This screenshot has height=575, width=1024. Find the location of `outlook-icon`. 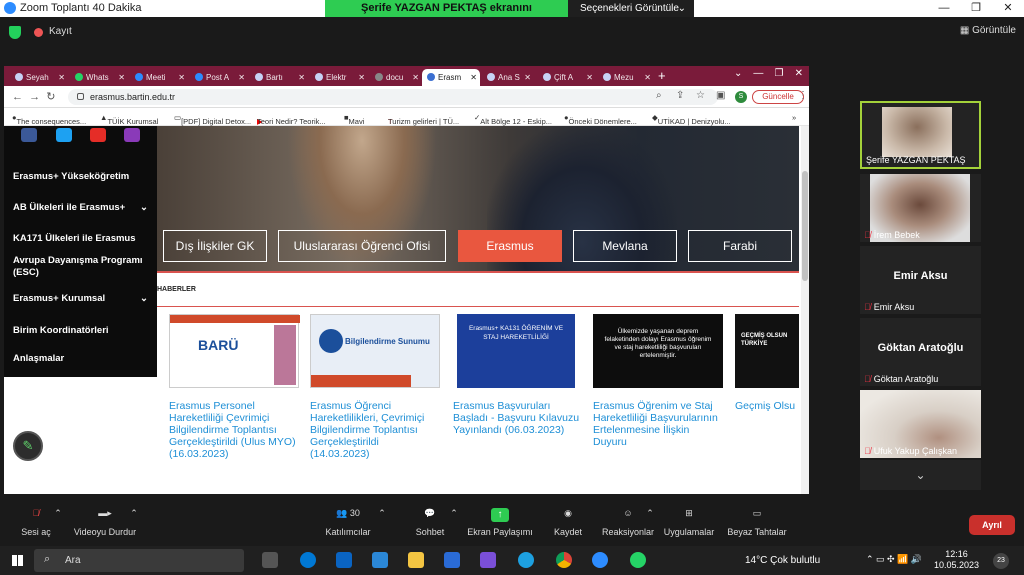

outlook-icon is located at coordinates (344, 560).